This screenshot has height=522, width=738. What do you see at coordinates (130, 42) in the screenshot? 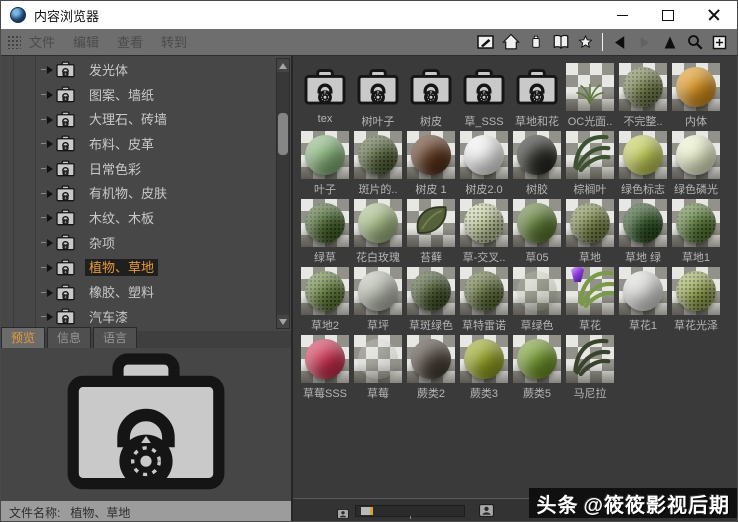
I see `menu-查看: 查看` at bounding box center [130, 42].